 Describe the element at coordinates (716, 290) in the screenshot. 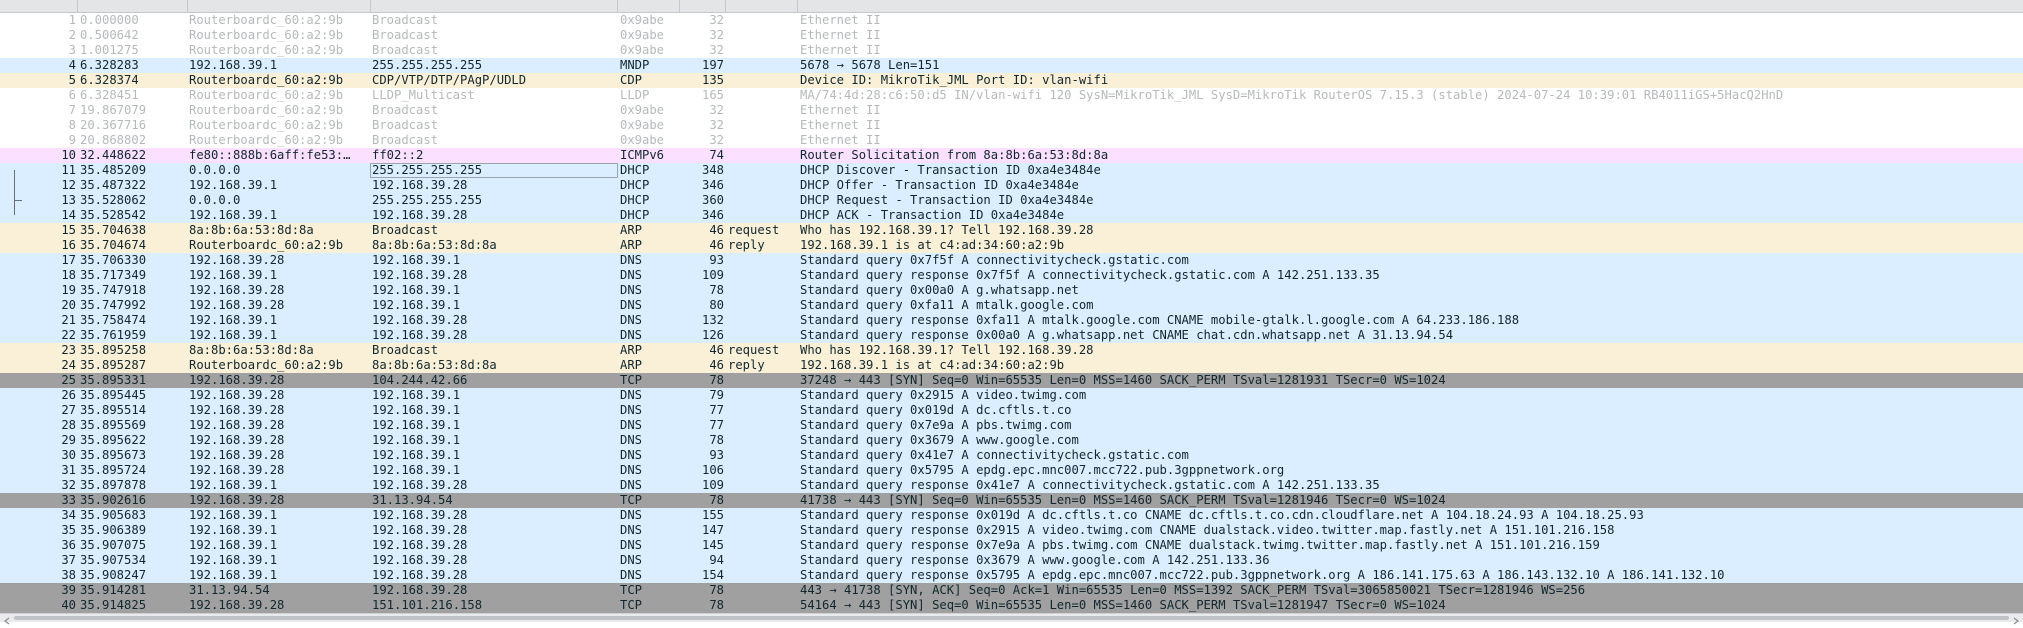

I see `packet-length: 78` at that location.